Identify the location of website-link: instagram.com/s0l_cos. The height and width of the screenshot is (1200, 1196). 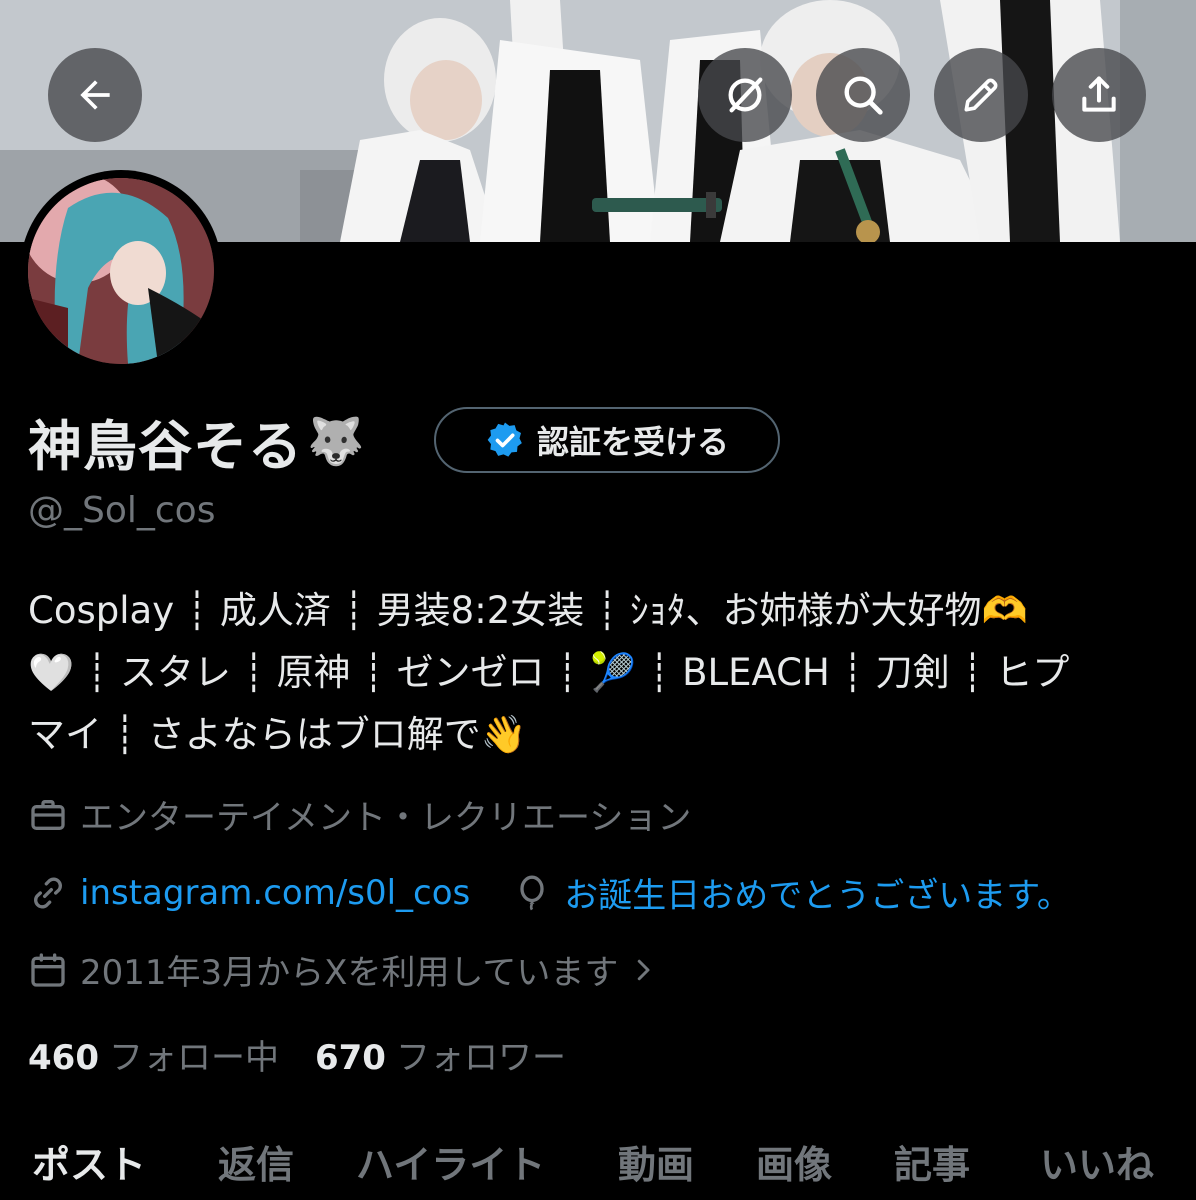
(275, 893).